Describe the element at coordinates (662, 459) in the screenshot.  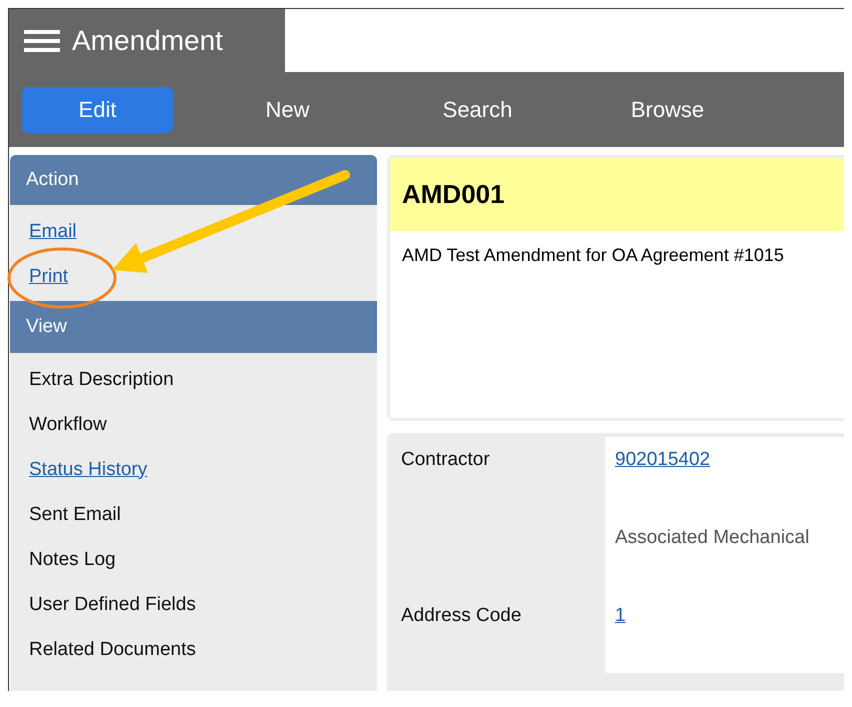
I see `field-link: 902015402` at that location.